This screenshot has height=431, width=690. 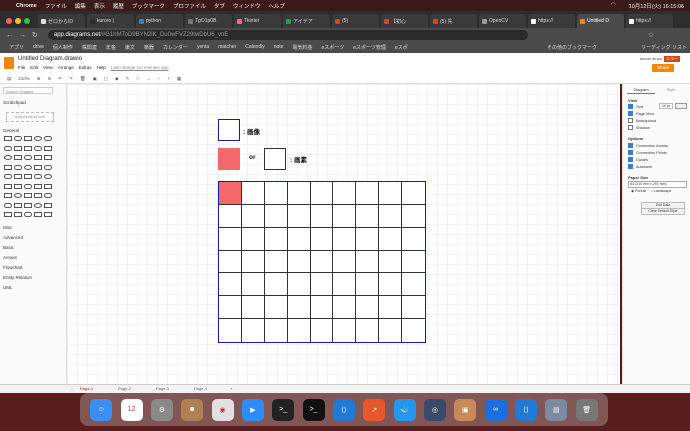 What do you see at coordinates (168, 78) in the screenshot?
I see `insert-icon: +` at bounding box center [168, 78].